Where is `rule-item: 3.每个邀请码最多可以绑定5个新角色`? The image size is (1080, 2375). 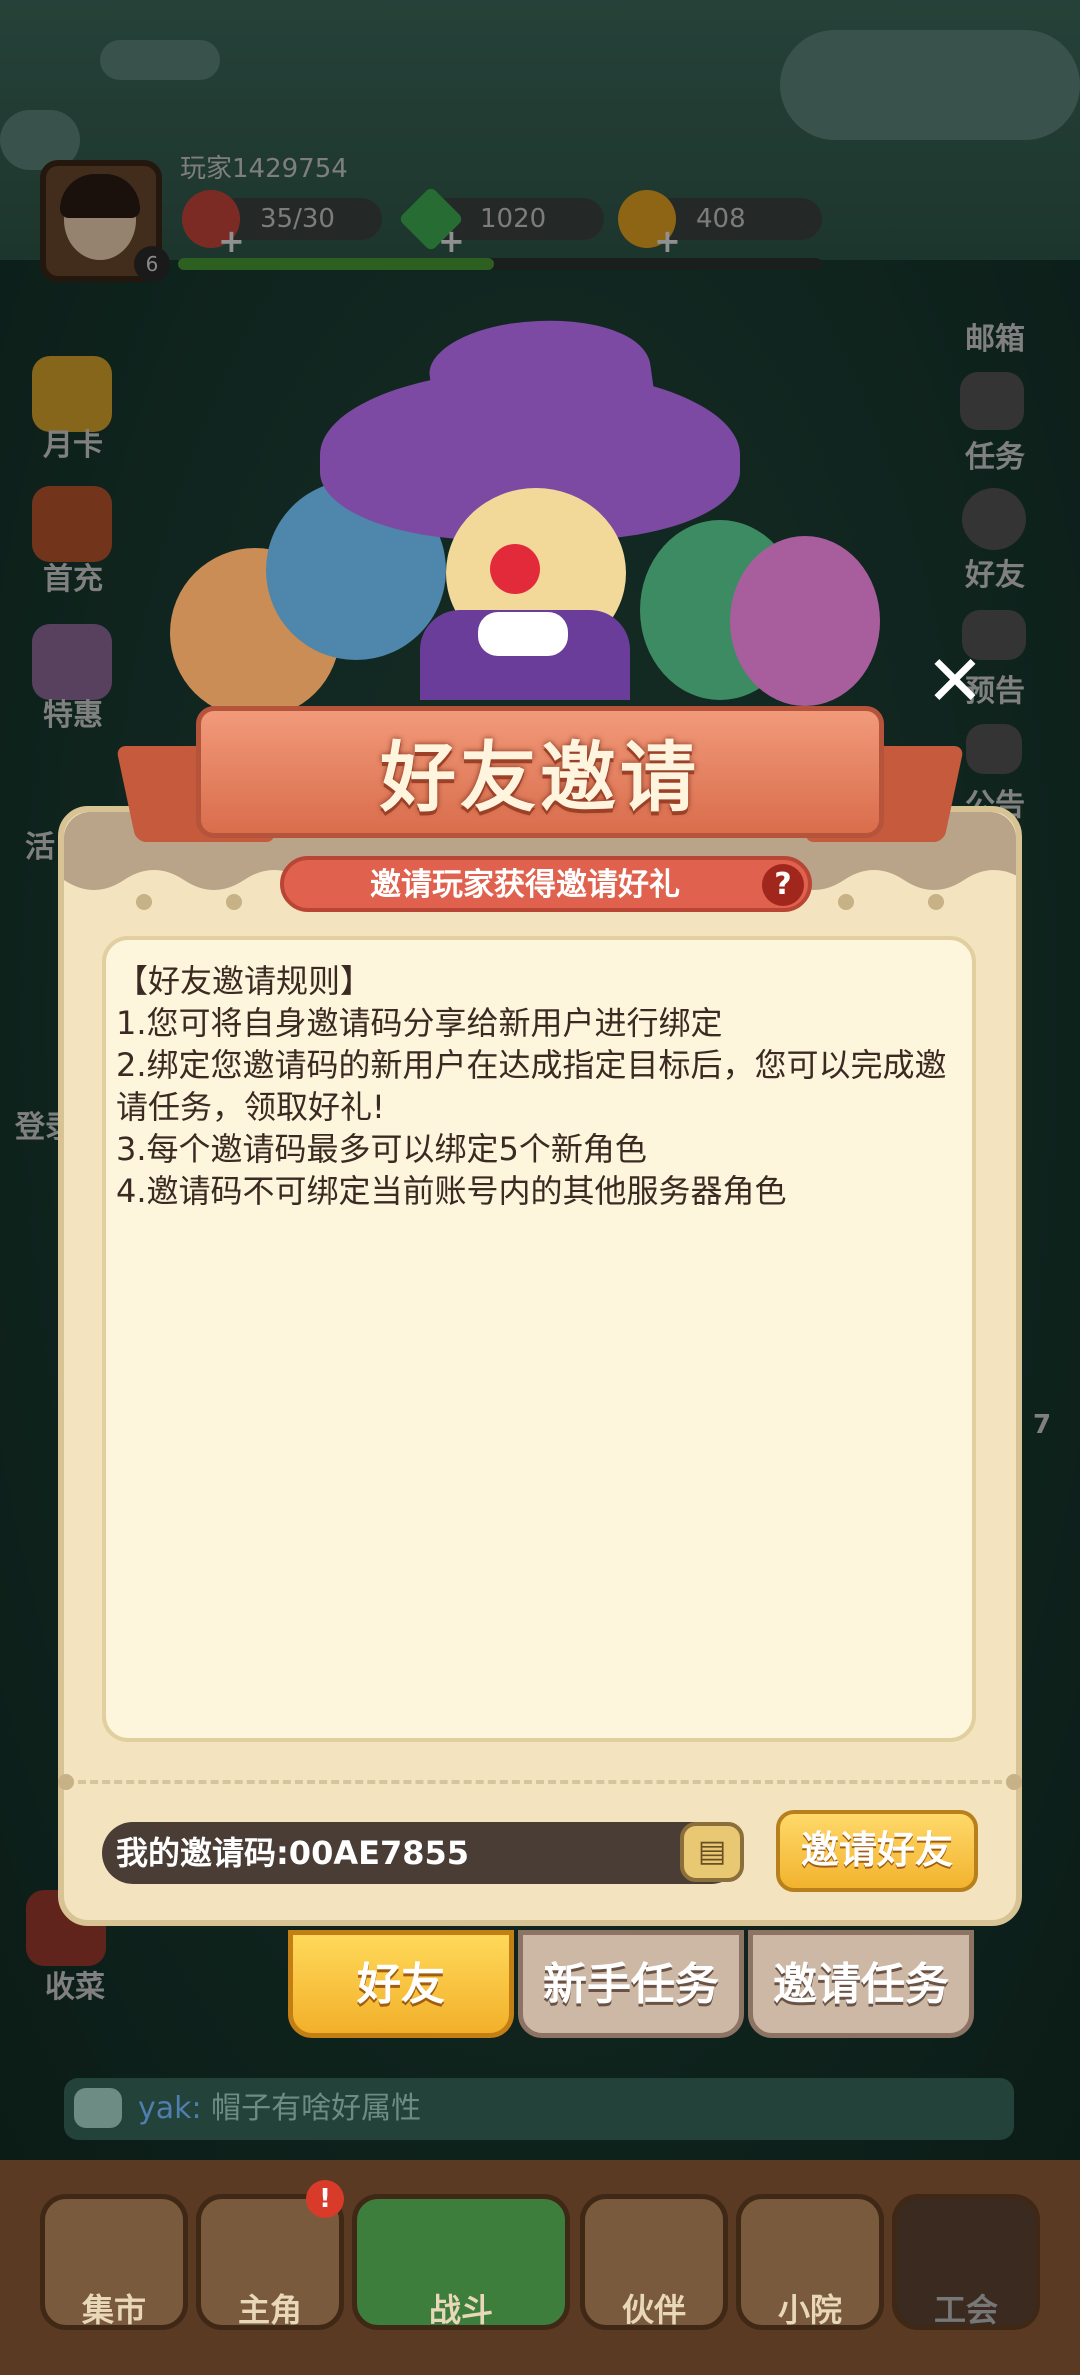 rule-item: 3.每个邀请码最多可以绑定5个新角色 is located at coordinates (381, 1149).